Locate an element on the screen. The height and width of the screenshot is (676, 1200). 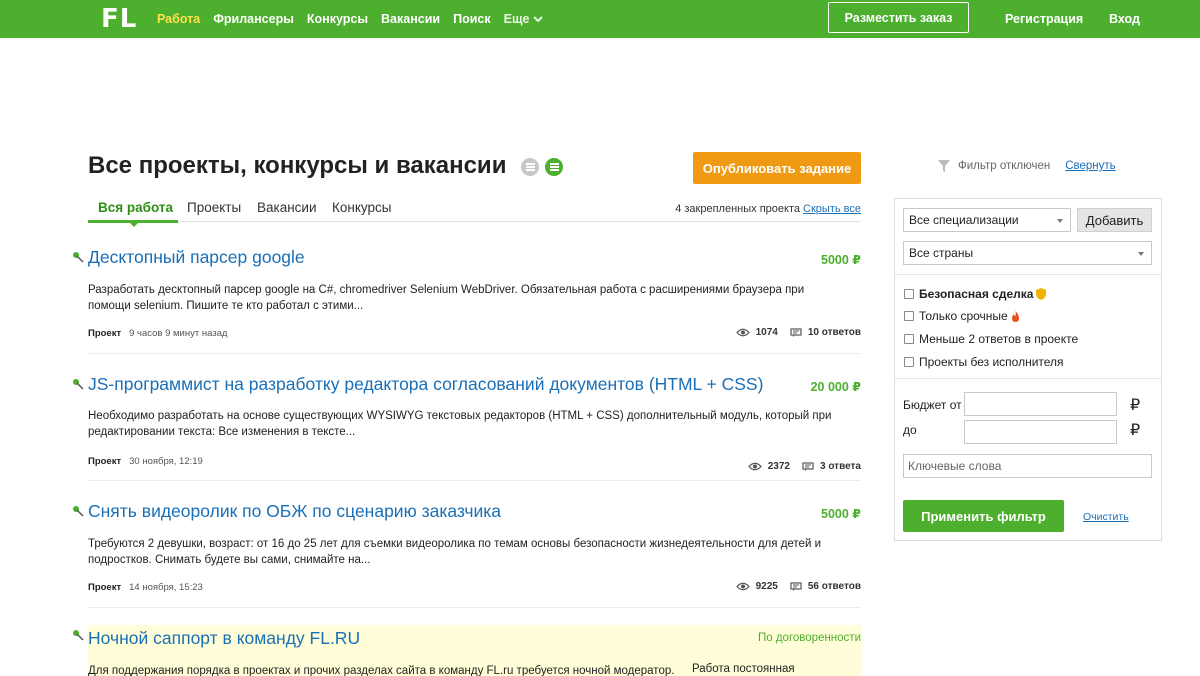
checkbox-no-executor: Проекты без исполнителя is located at coordinates (984, 362).